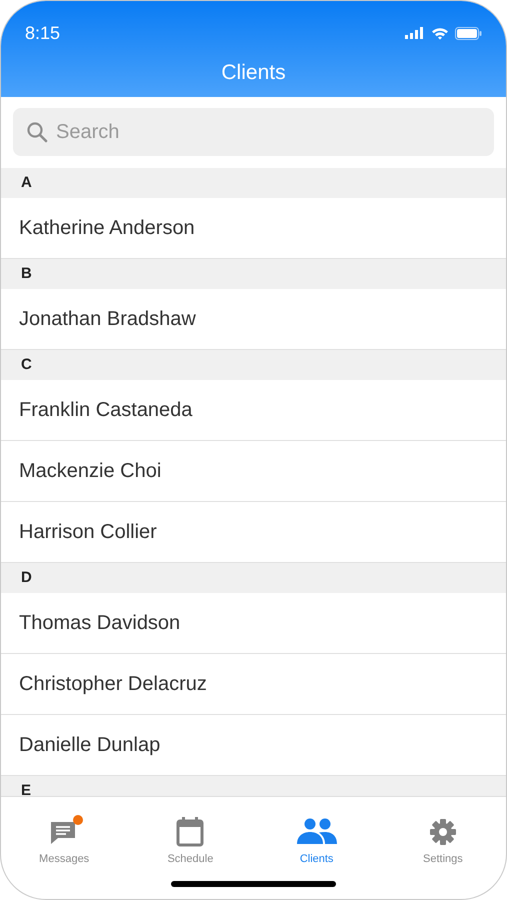 This screenshot has height=900, width=507. I want to click on client-row: Thomas Davidson, so click(253, 623).